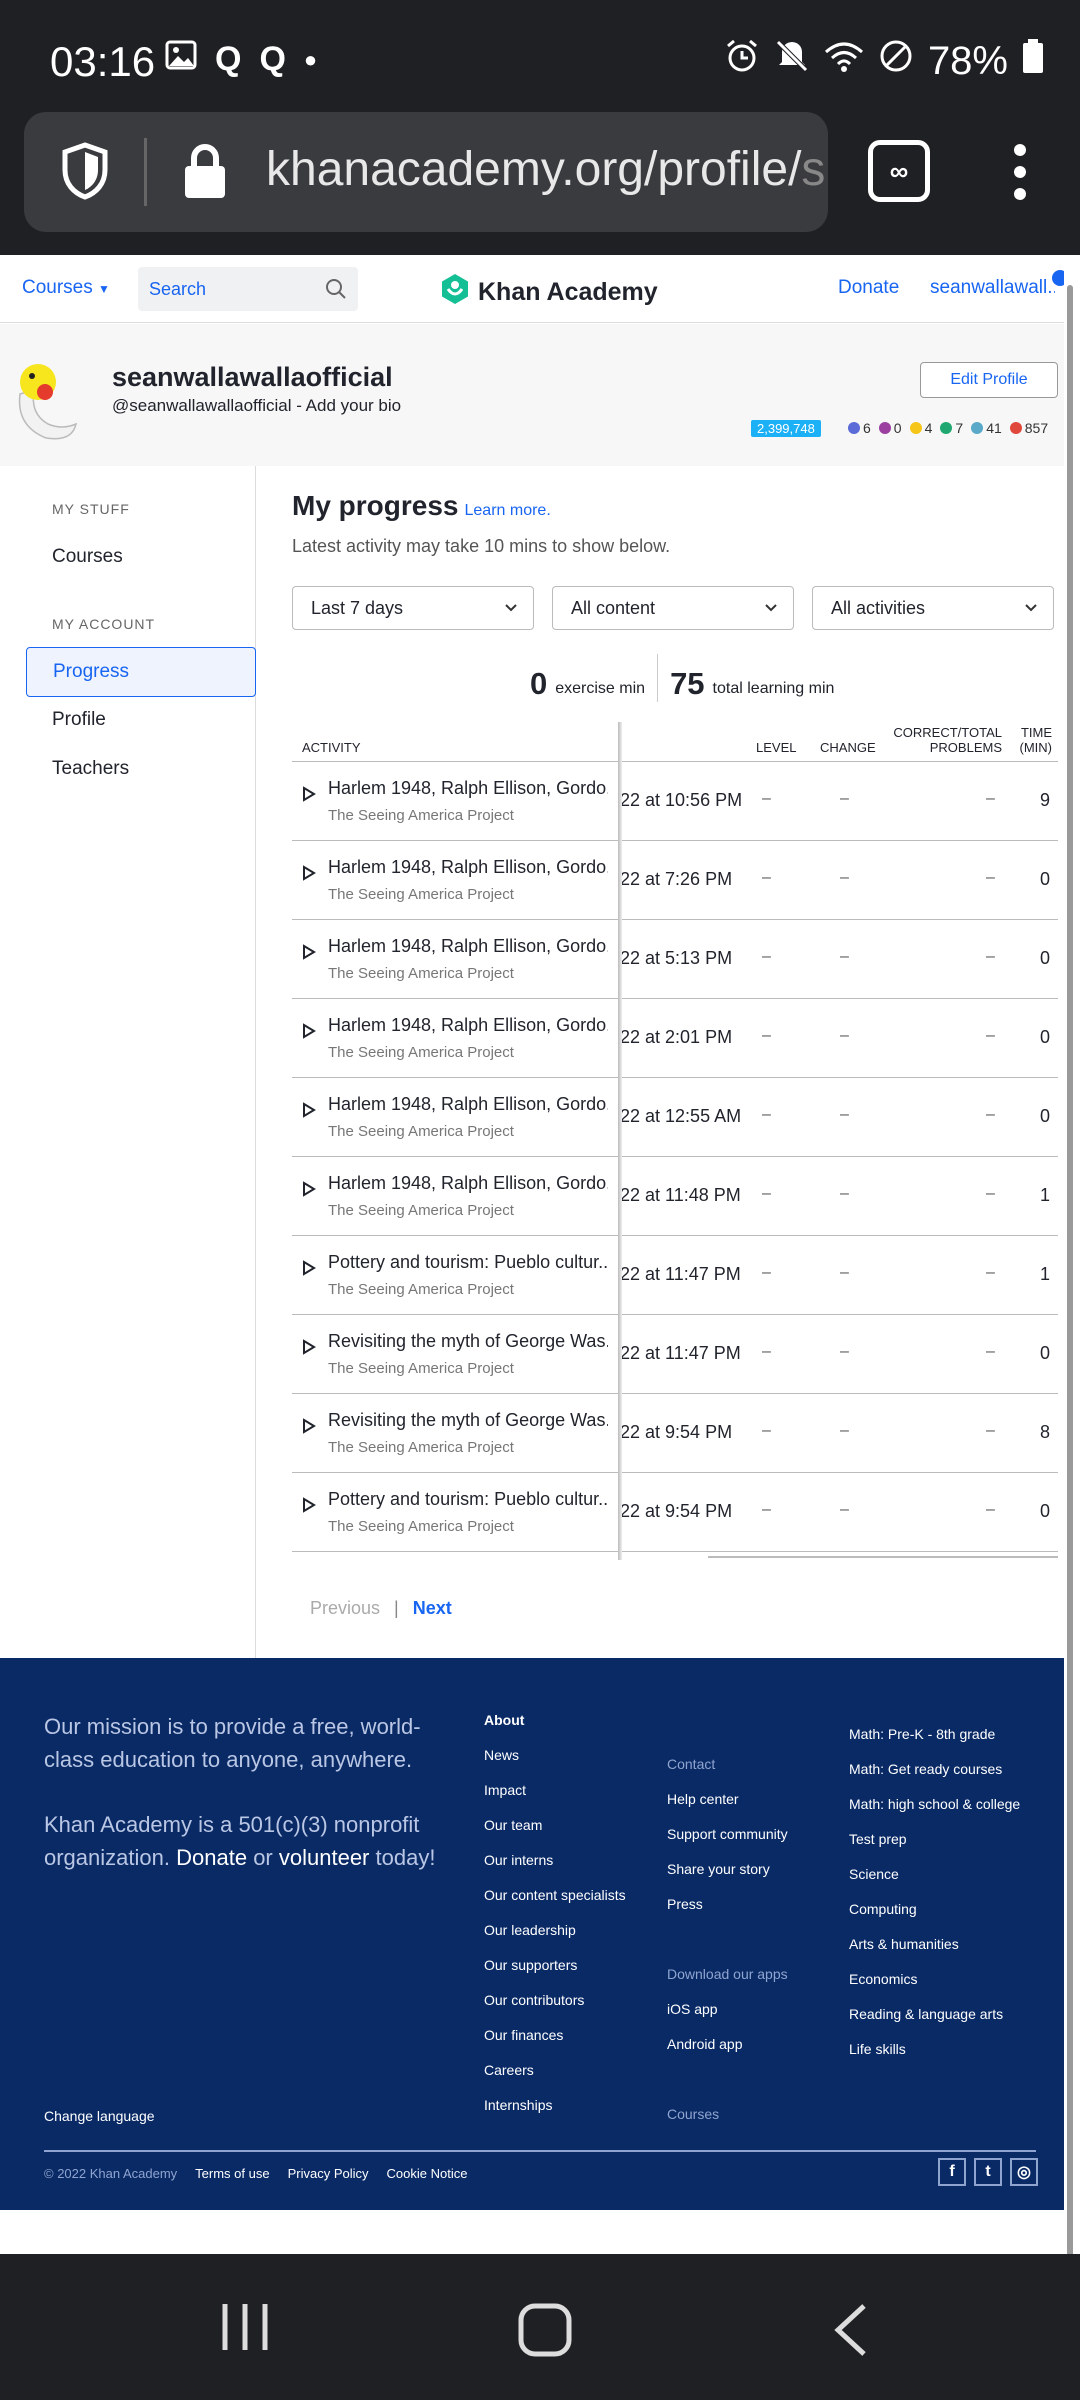 Image resolution: width=1080 pixels, height=2400 pixels. I want to click on previous-button: Previous, so click(345, 1608).